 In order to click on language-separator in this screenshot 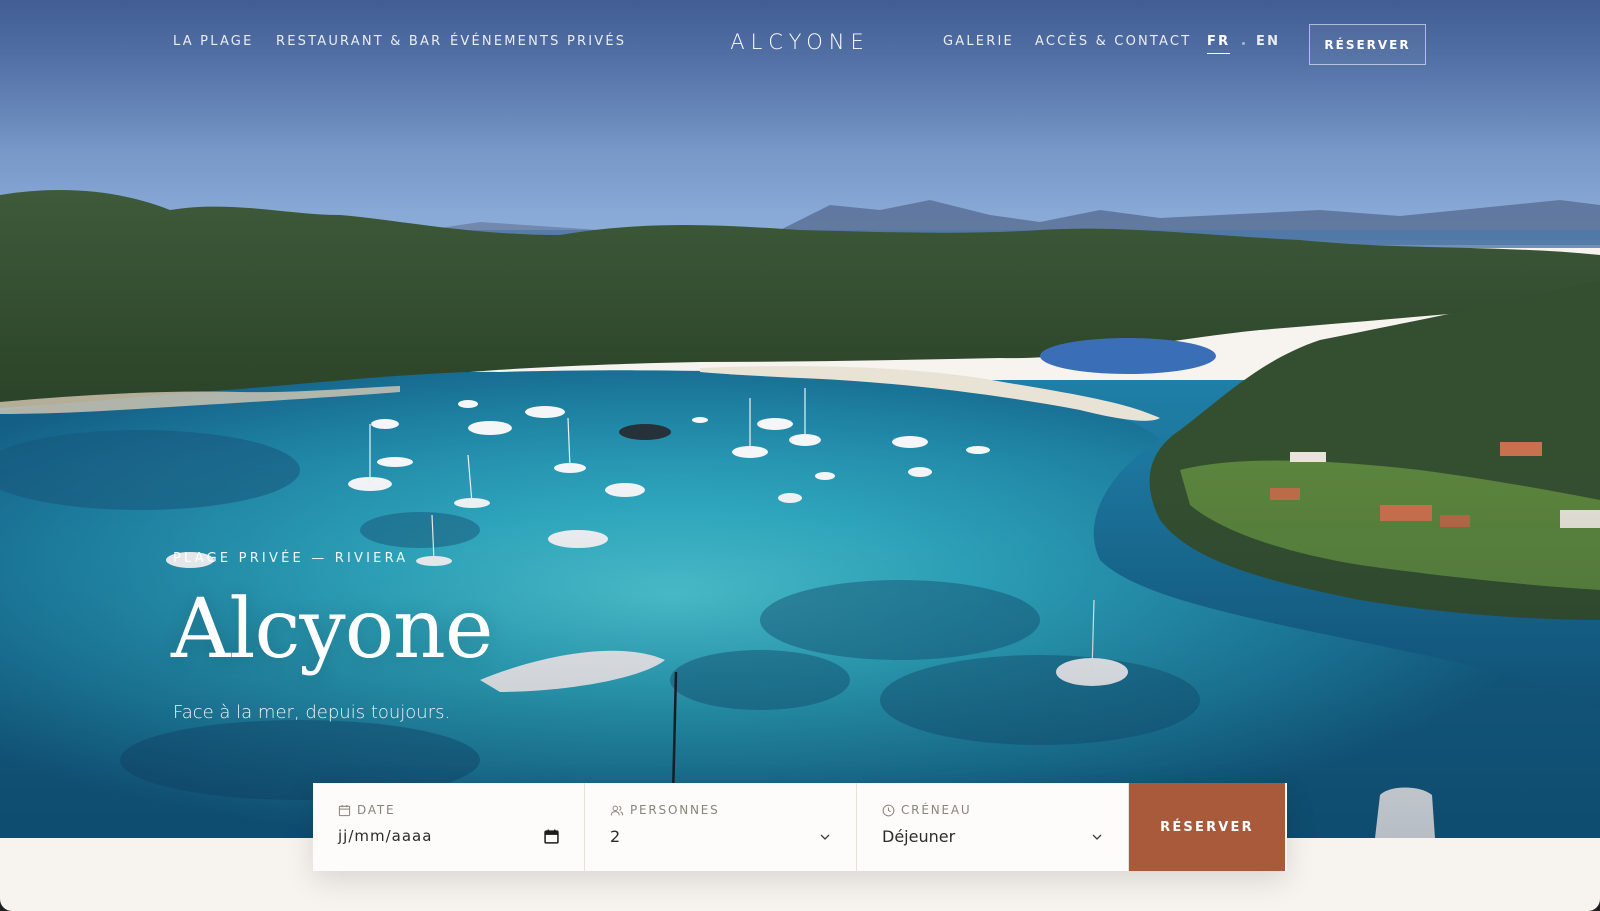, I will do `click(1243, 43)`.